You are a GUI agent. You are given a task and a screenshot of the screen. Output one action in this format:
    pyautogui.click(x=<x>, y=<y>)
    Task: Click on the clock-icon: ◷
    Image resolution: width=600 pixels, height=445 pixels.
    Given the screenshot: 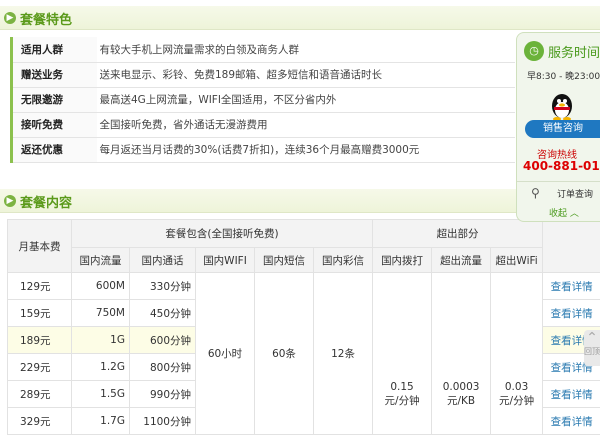 What is the action you would take?
    pyautogui.click(x=534, y=51)
    